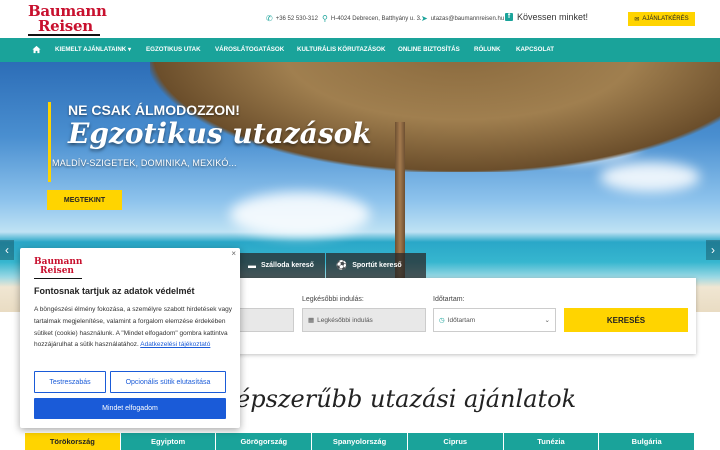 The height and width of the screenshot is (450, 720). I want to click on hero-view-button: MEGTEKINT, so click(84, 200).